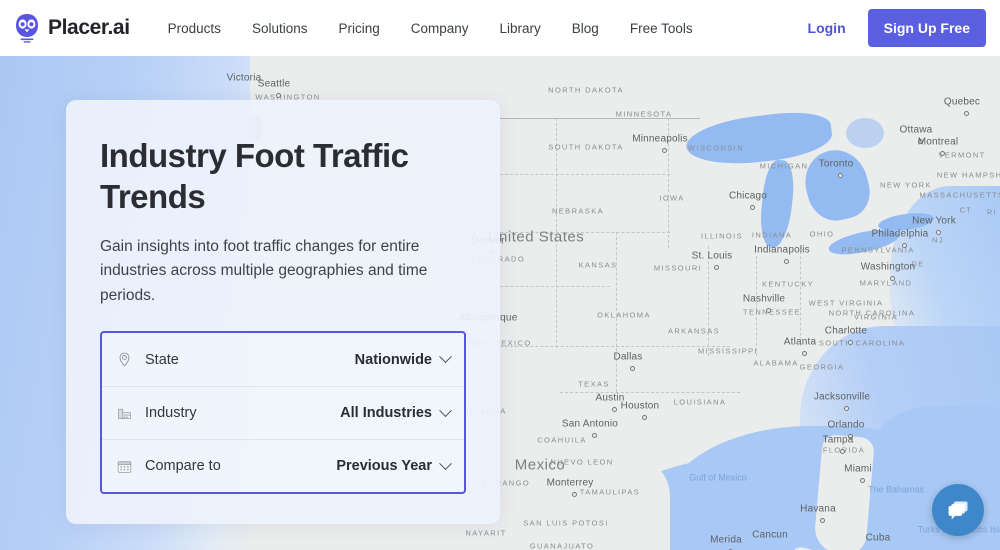 This screenshot has width=1000, height=550. I want to click on chat-bubbles-icon, so click(957, 510).